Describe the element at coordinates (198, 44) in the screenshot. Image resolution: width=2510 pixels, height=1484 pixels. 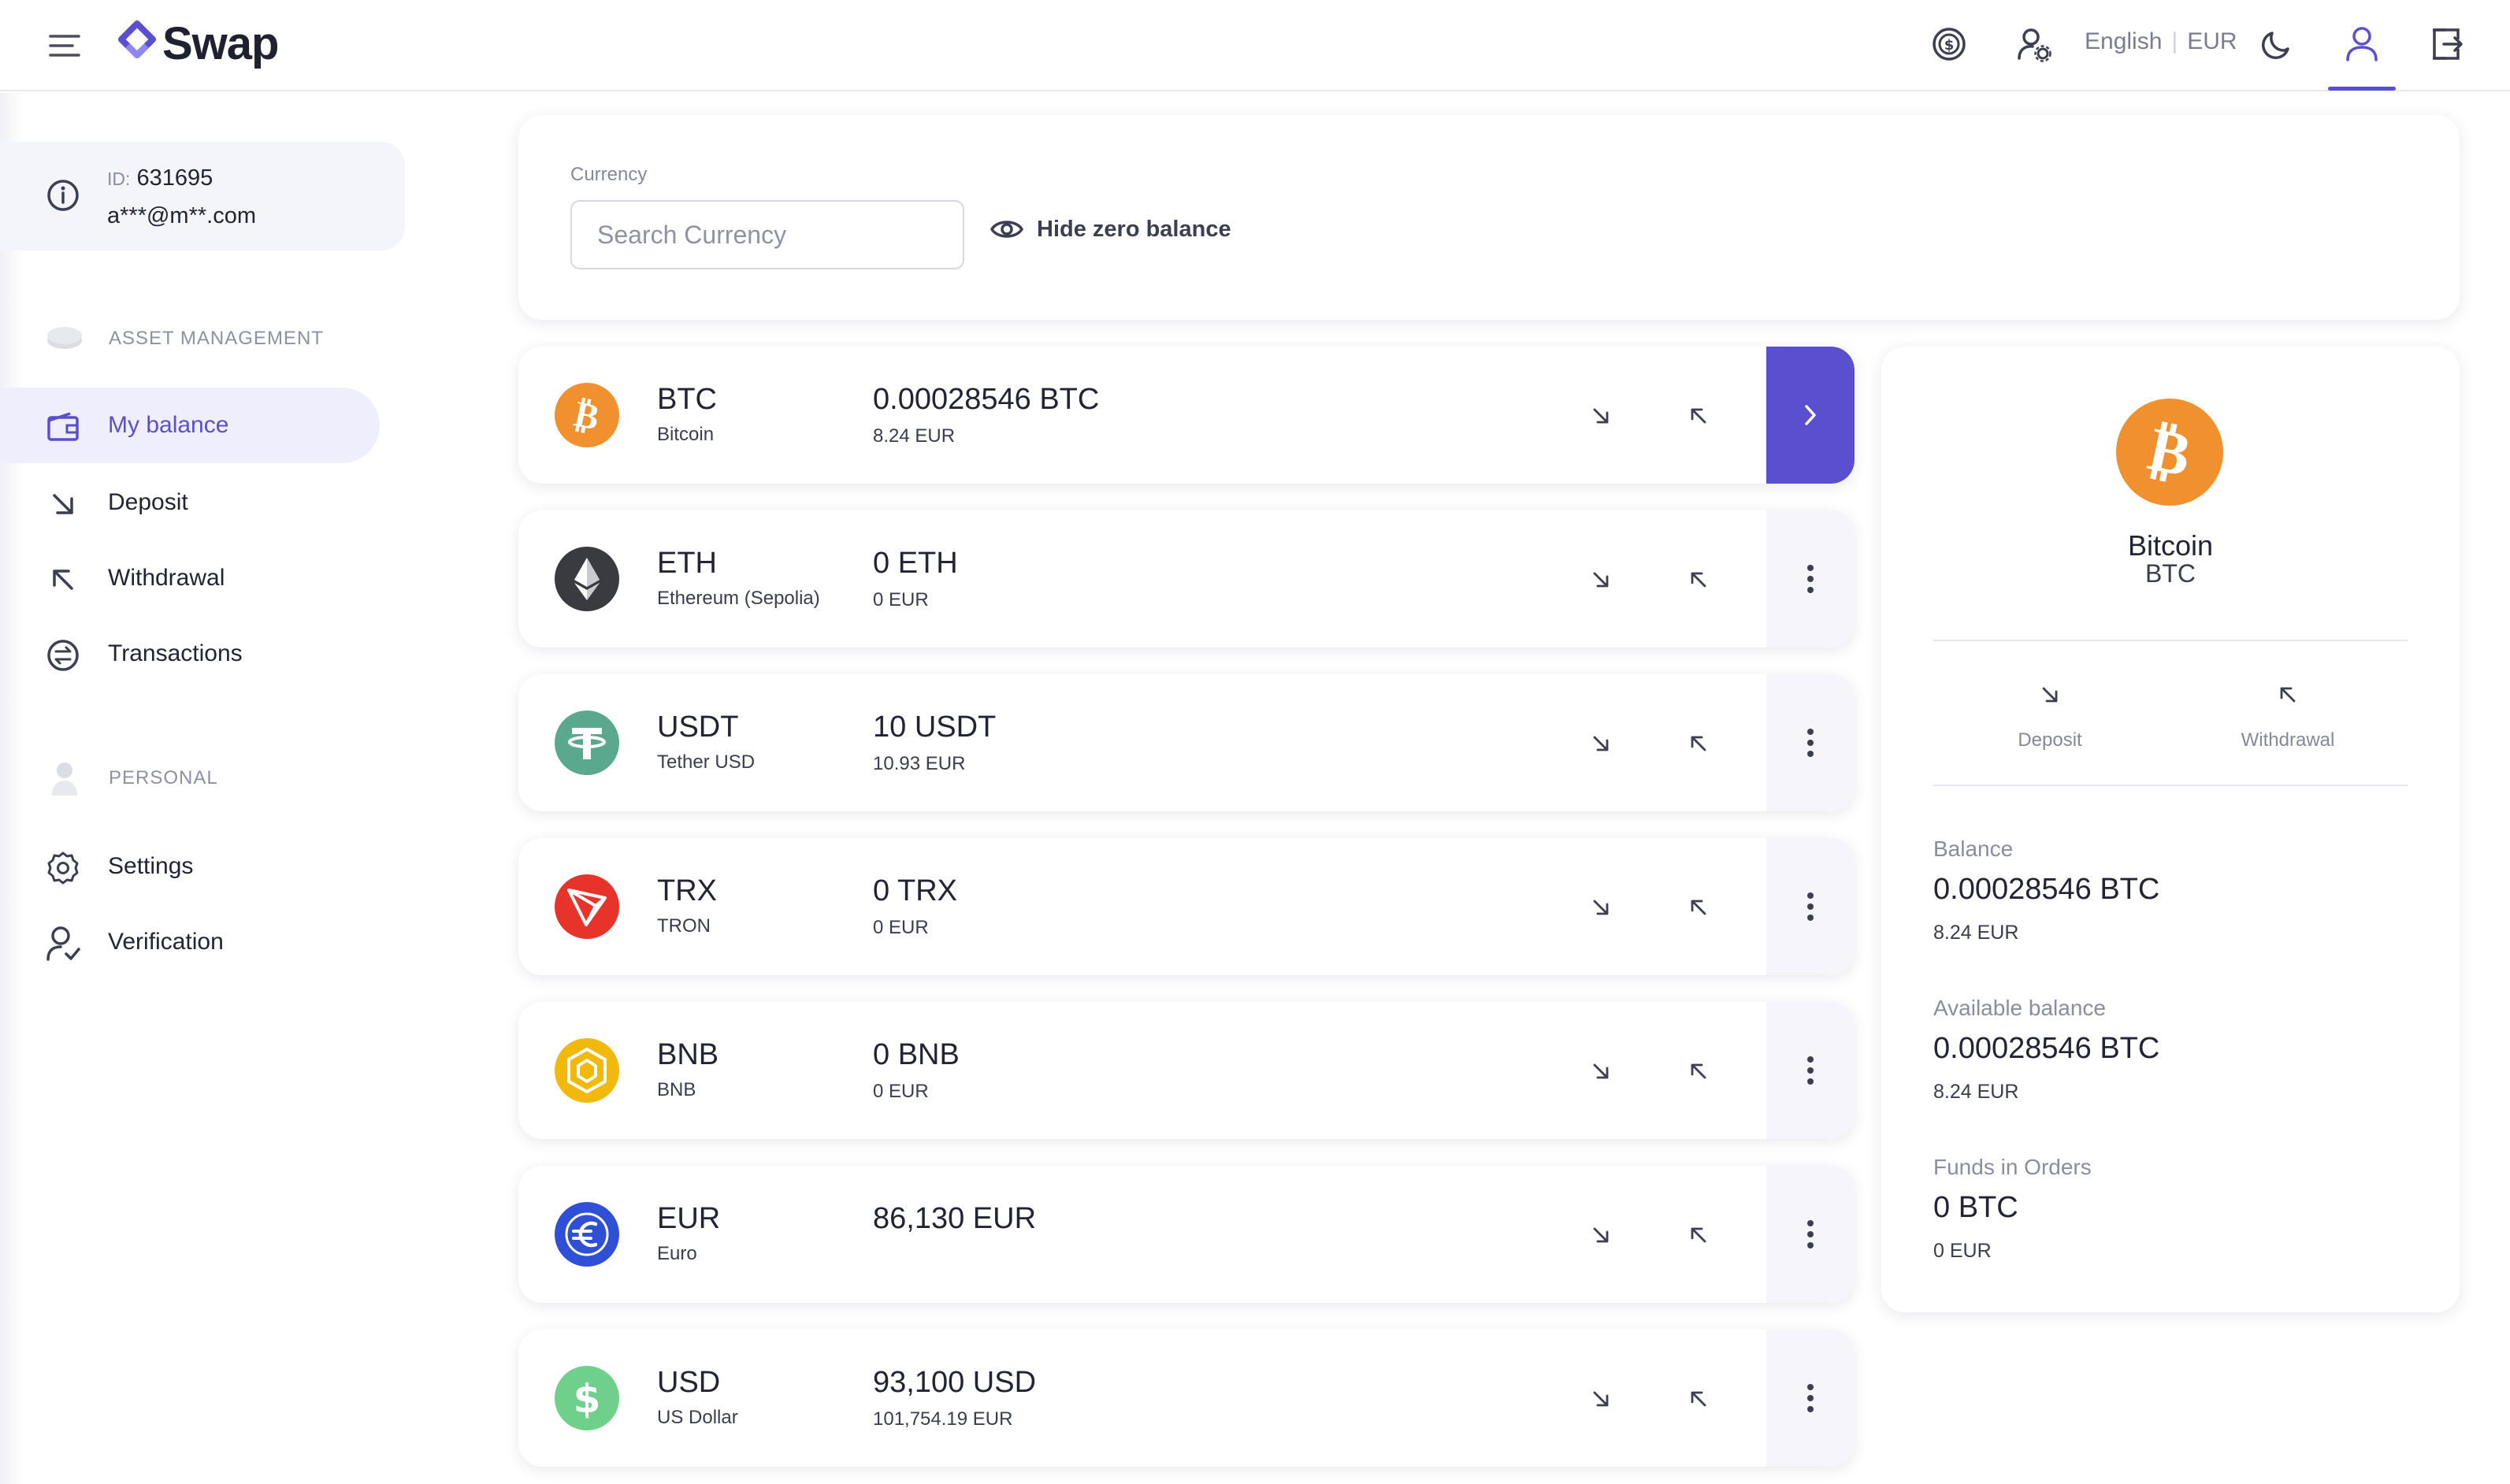
I see `logo: Swap` at that location.